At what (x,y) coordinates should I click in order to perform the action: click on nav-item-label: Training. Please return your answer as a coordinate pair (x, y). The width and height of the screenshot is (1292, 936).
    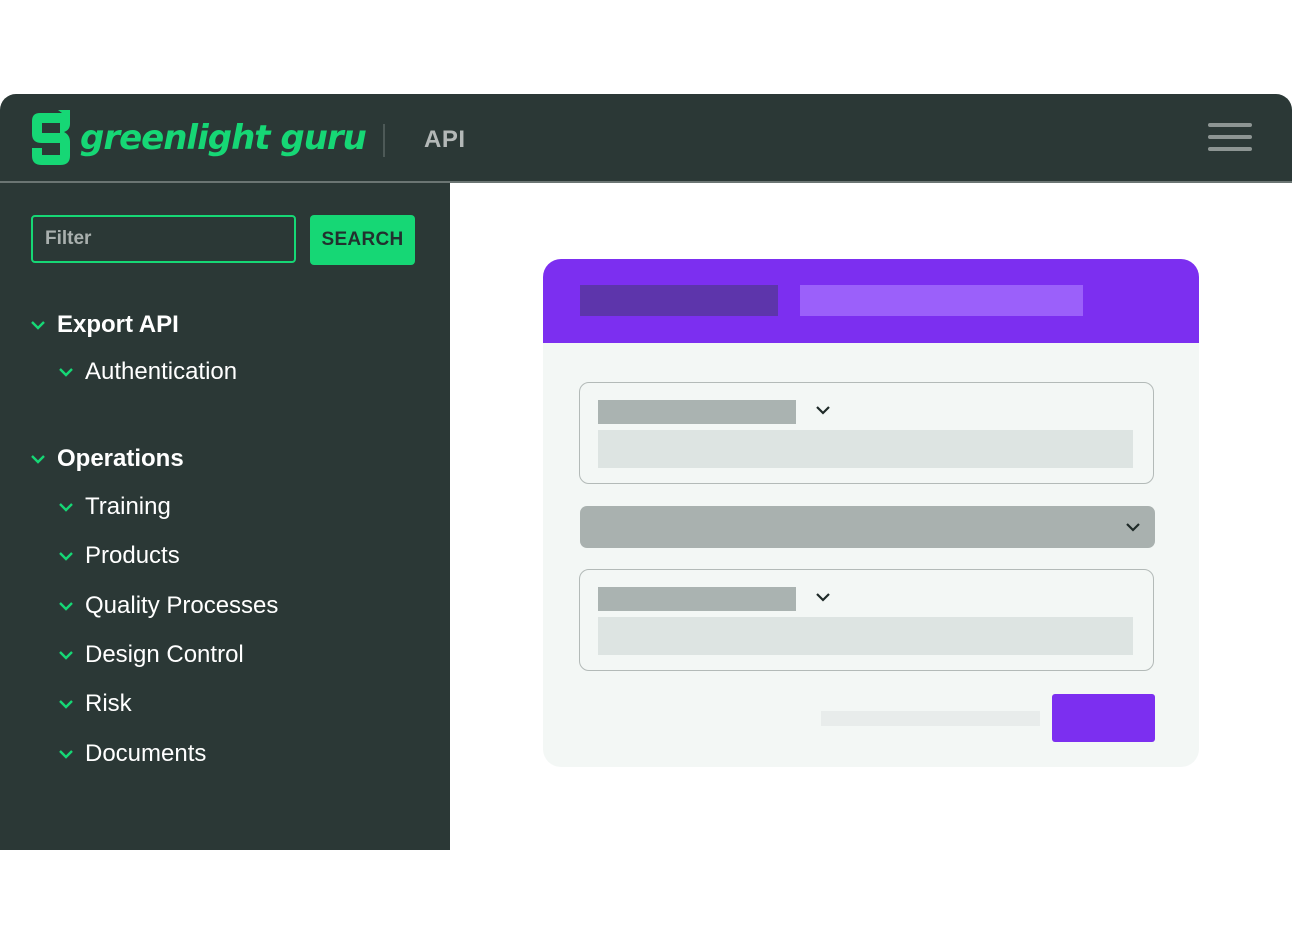
    Looking at the image, I should click on (128, 506).